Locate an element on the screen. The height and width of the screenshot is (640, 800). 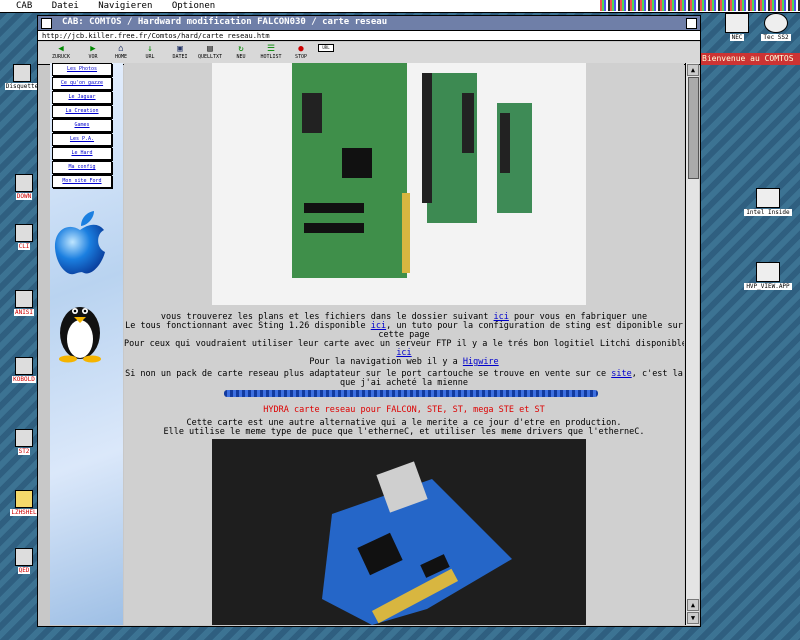
toilet-icon is located at coordinates (768, 198).